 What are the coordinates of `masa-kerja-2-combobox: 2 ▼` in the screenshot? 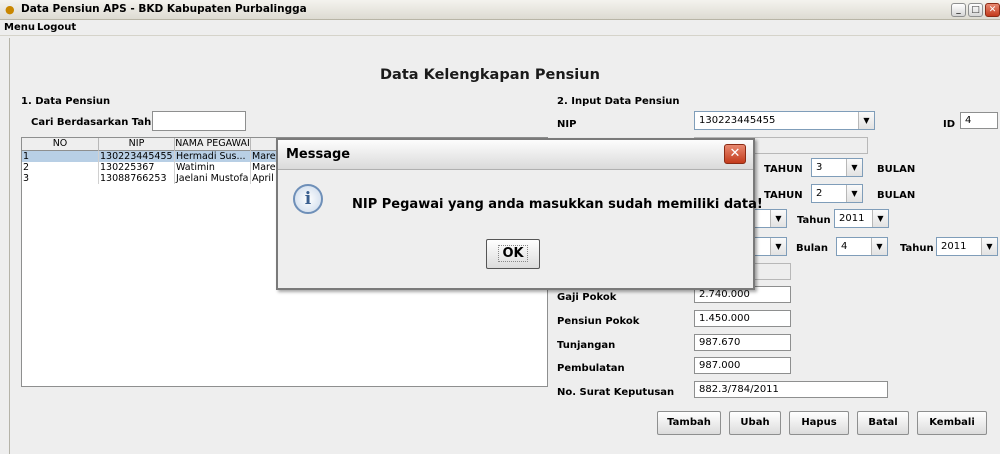 It's located at (837, 193).